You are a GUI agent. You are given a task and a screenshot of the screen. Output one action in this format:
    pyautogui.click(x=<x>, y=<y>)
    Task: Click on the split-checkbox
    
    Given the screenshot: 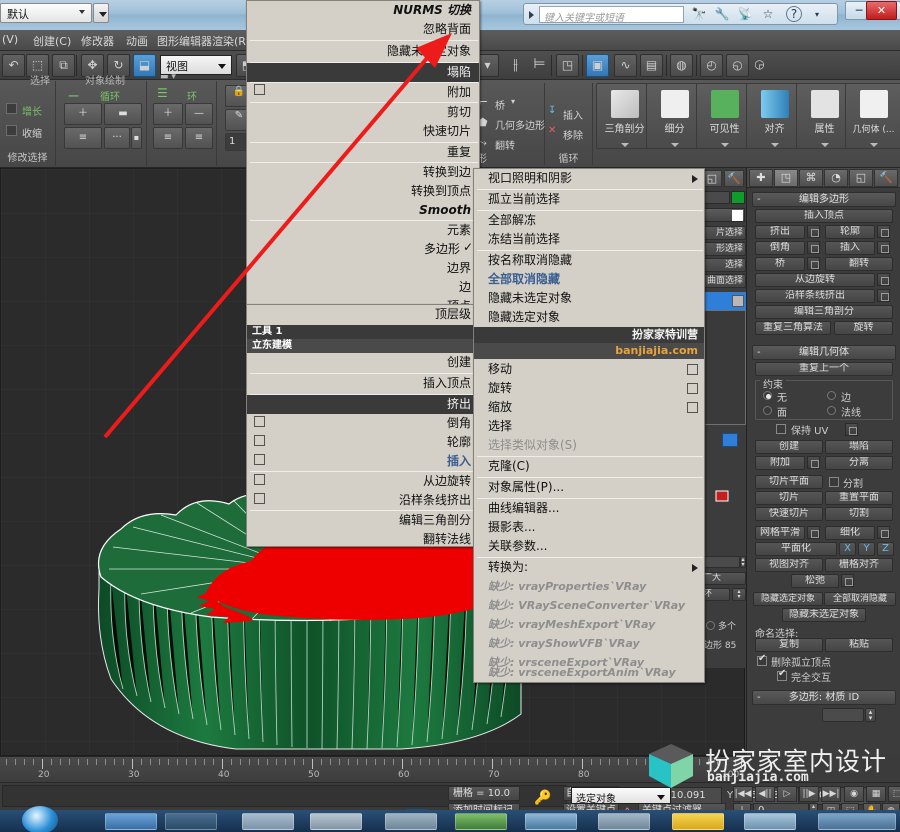 What is the action you would take?
    pyautogui.click(x=834, y=482)
    